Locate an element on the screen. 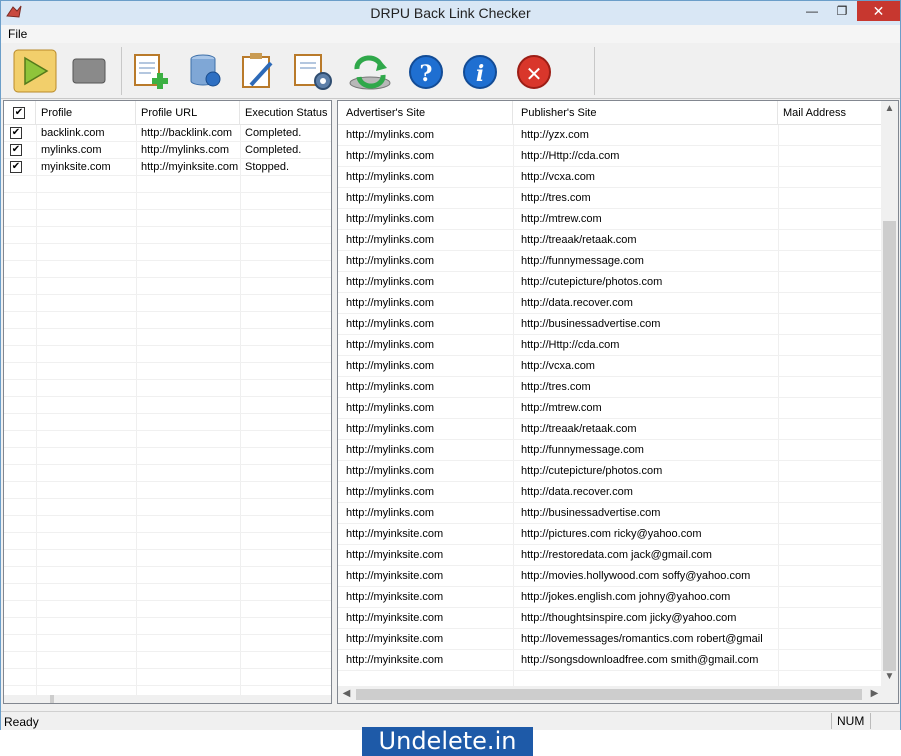 The width and height of the screenshot is (901, 756). title-bar: DRPU Back Link Checker — ❐ ✕ is located at coordinates (450, 13).